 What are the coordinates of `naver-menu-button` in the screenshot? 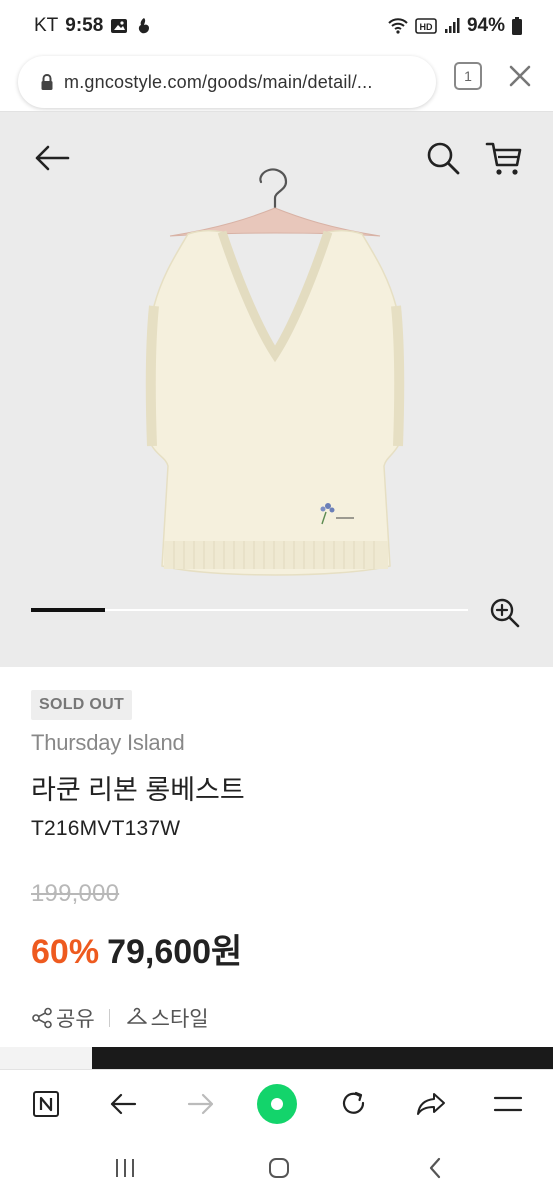 It's located at (46, 1104).